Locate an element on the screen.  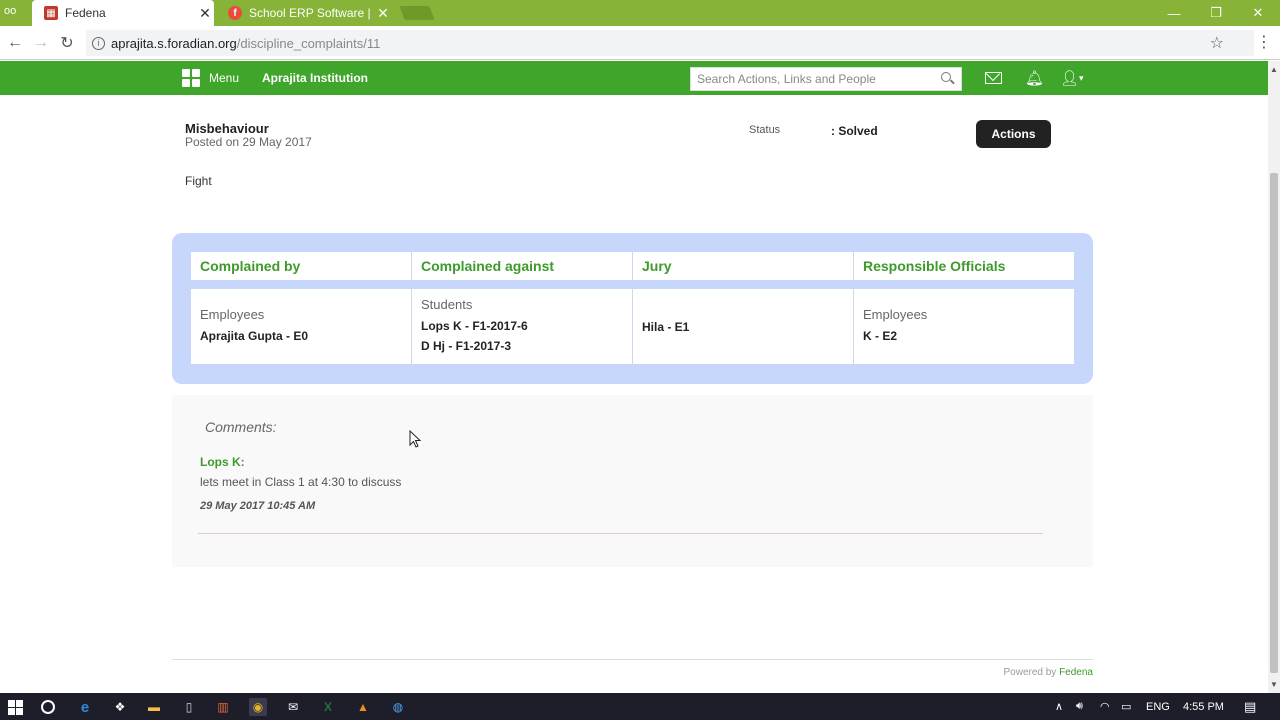
menu-button: Menu is located at coordinates (210, 78).